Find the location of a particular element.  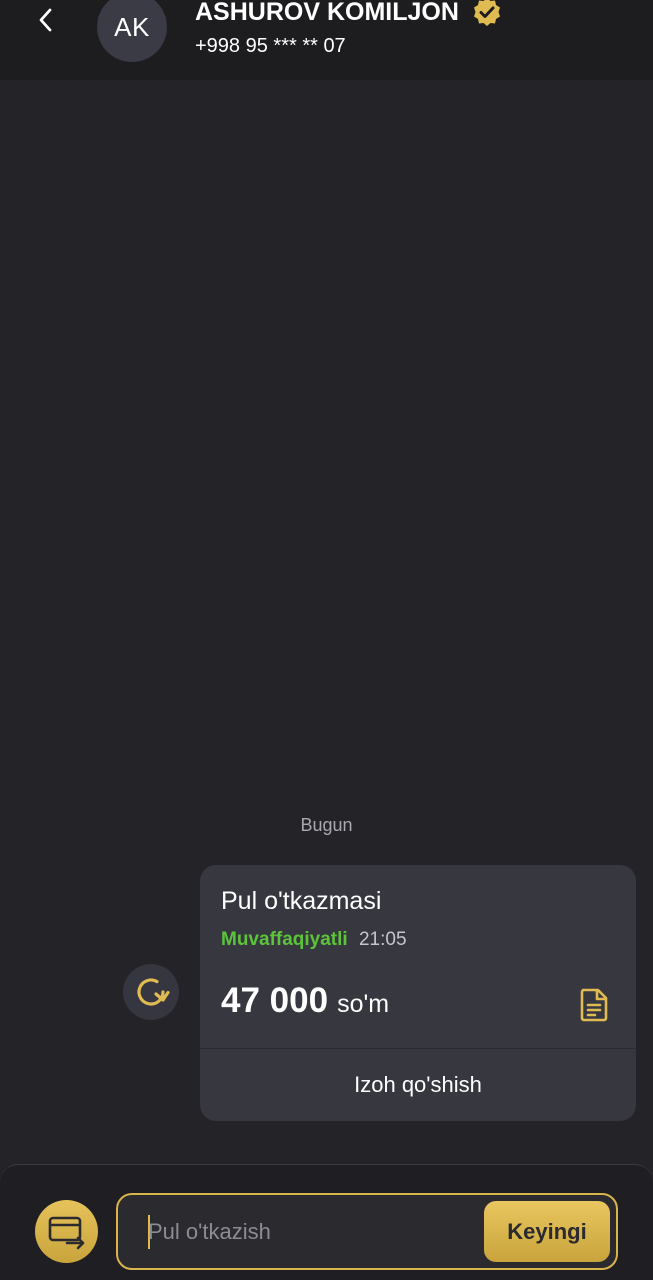

contact-name: ASHUROV KOMILJON is located at coordinates (349, 14).